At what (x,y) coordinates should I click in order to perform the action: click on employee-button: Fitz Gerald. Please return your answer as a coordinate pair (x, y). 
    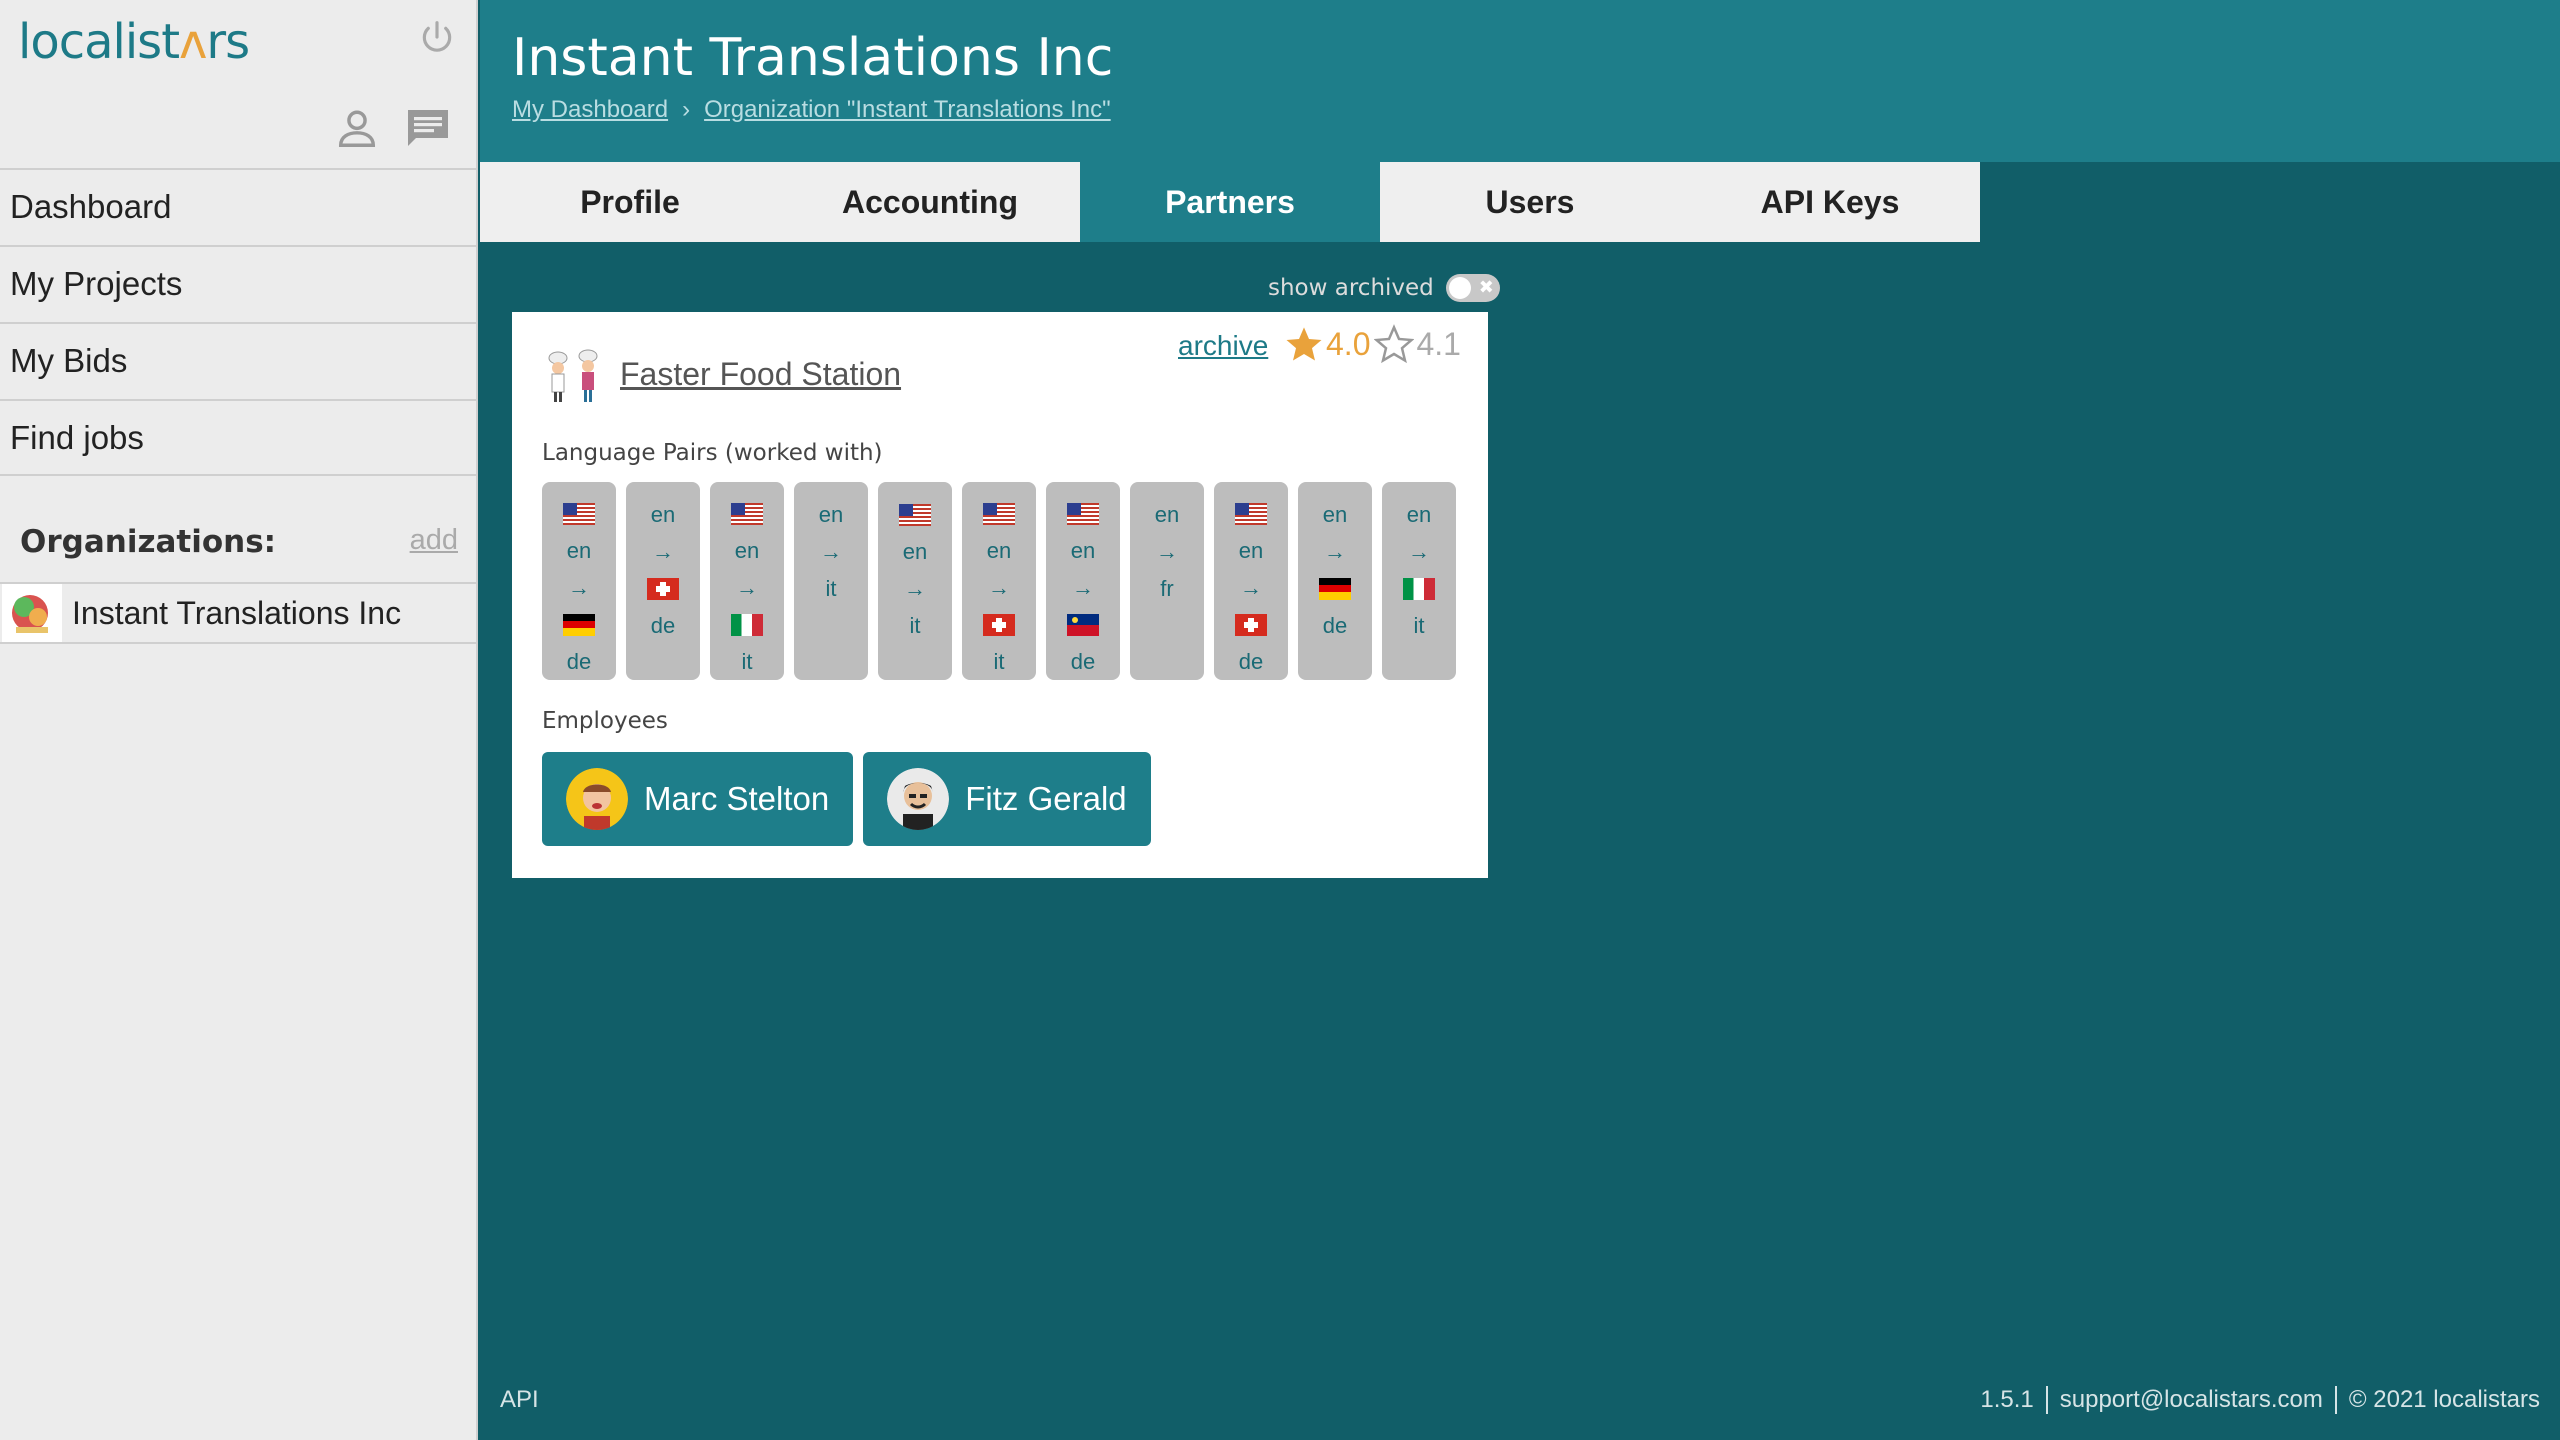
    Looking at the image, I should click on (1007, 799).